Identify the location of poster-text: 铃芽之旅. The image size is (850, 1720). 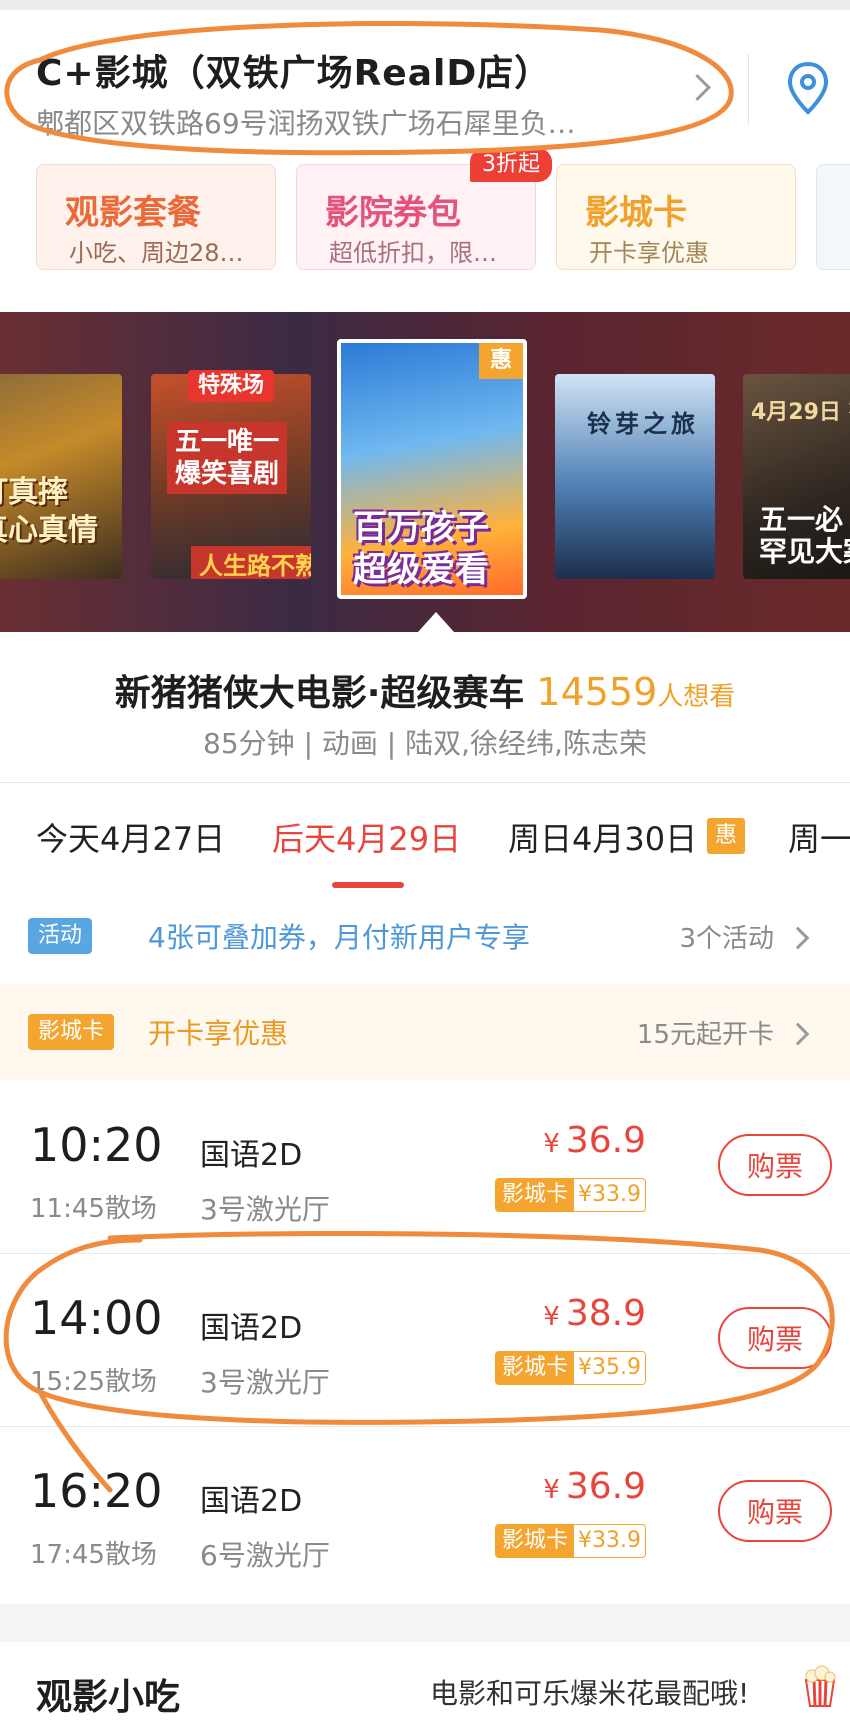
(643, 424).